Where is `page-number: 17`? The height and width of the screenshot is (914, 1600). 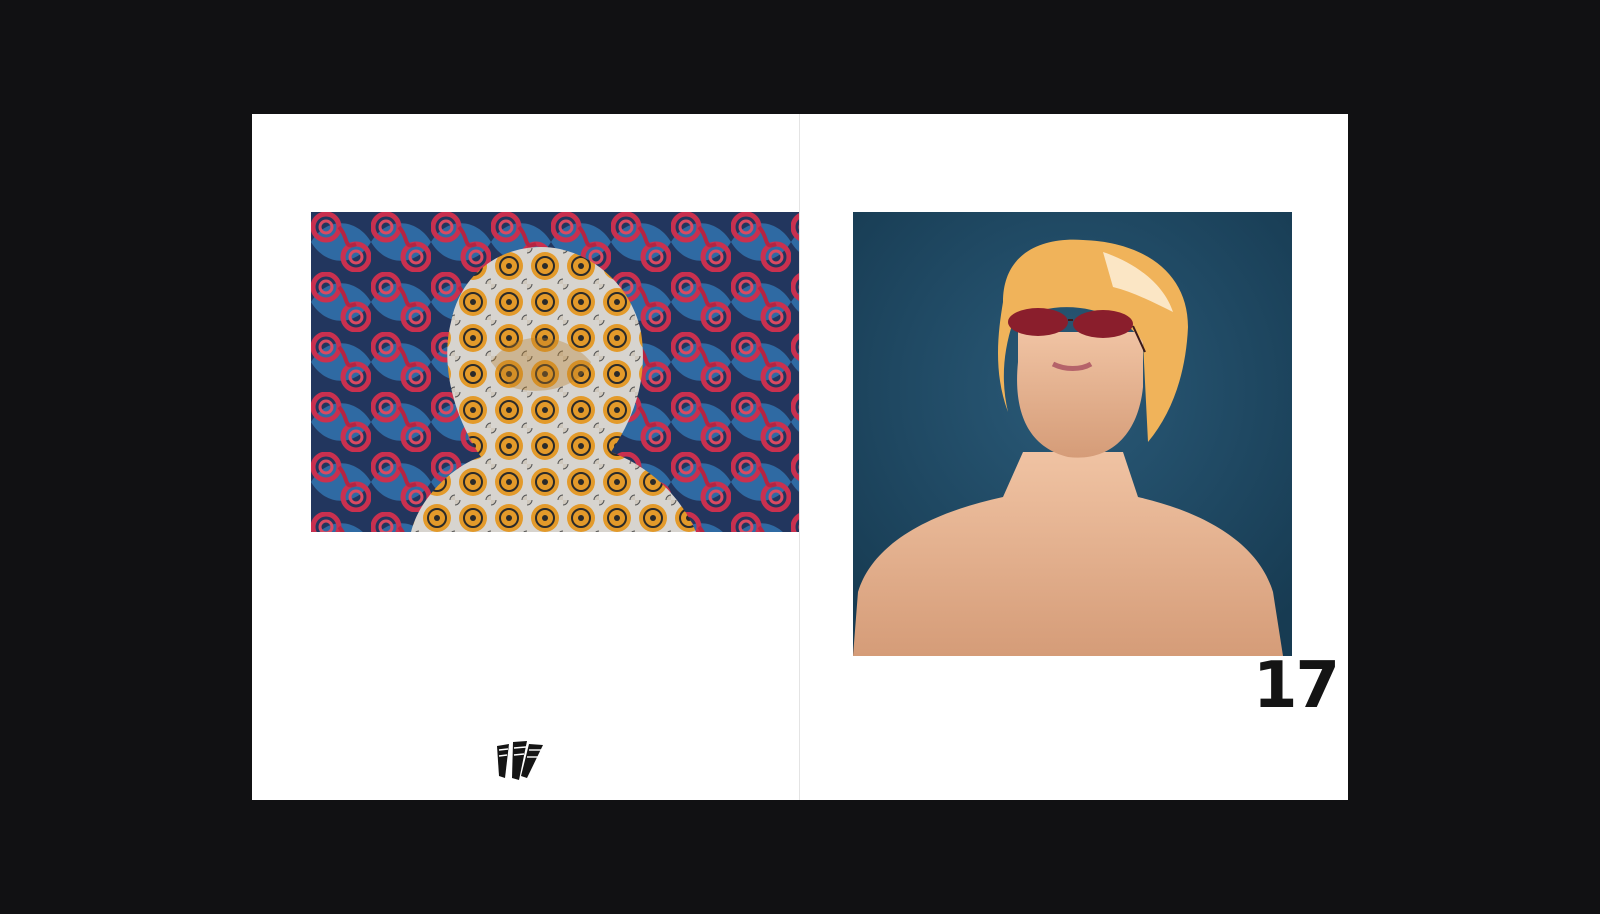 page-number: 17 is located at coordinates (1296, 686).